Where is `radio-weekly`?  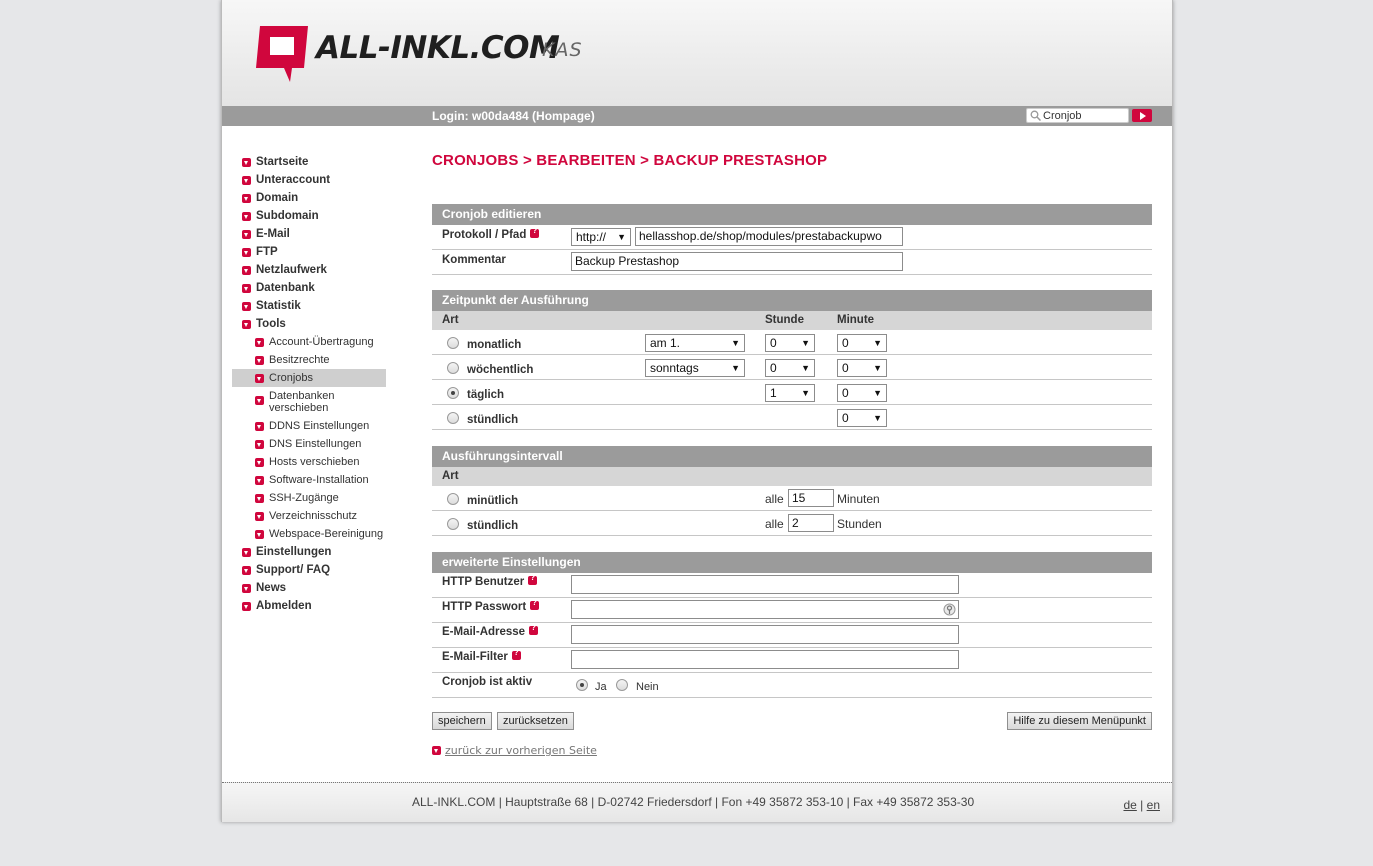
radio-weekly is located at coordinates (453, 368).